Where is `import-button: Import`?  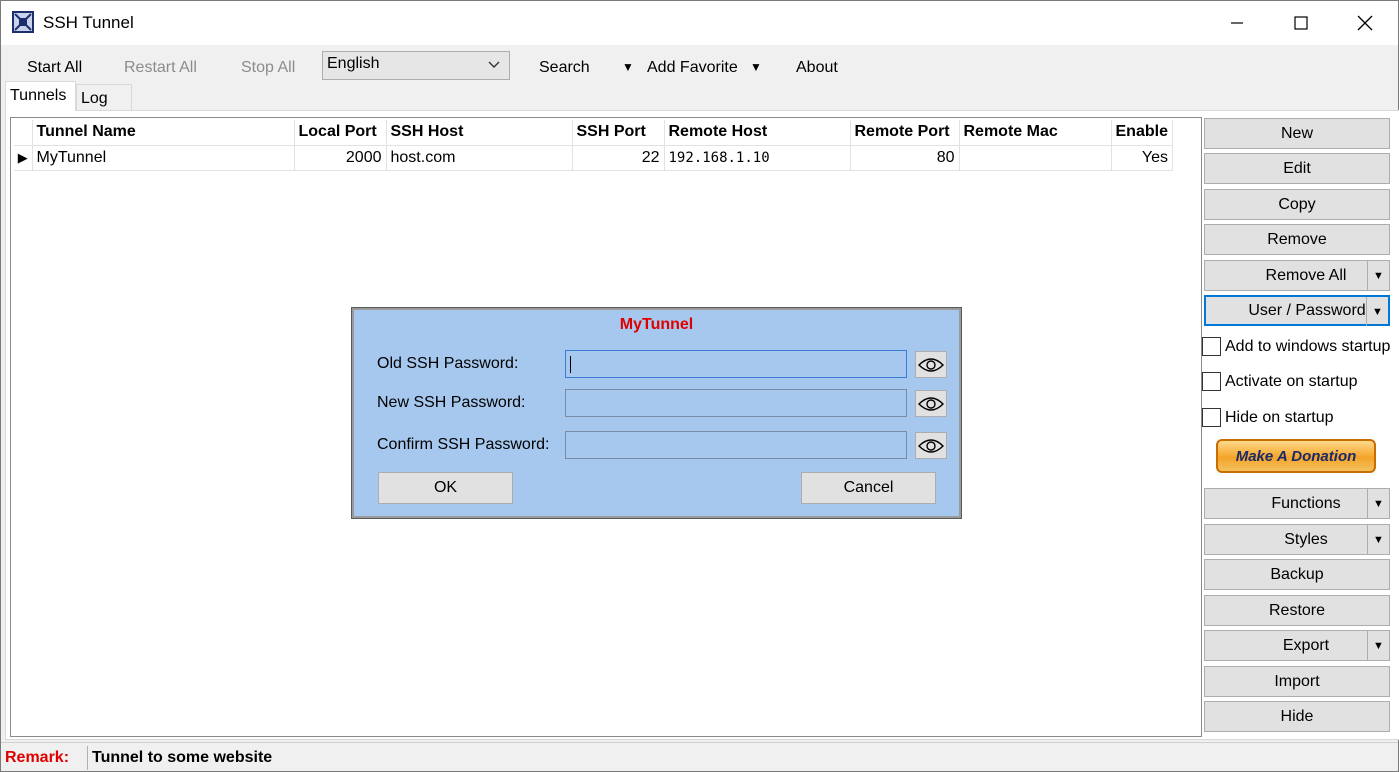 import-button: Import is located at coordinates (1297, 681).